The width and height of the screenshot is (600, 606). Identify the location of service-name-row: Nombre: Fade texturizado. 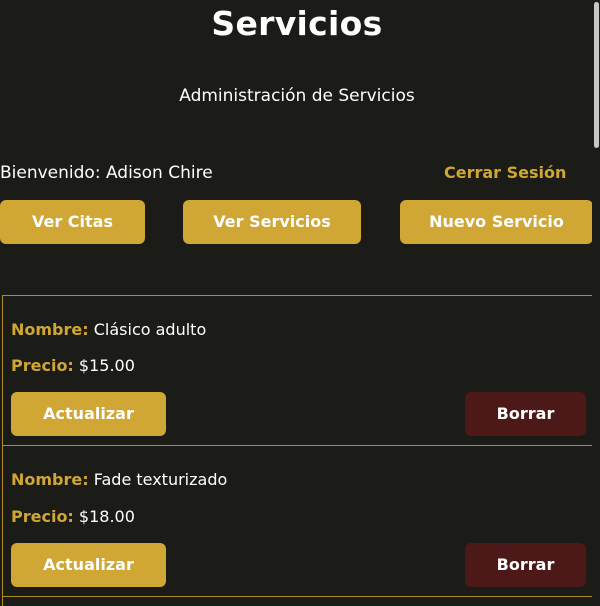
(119, 479).